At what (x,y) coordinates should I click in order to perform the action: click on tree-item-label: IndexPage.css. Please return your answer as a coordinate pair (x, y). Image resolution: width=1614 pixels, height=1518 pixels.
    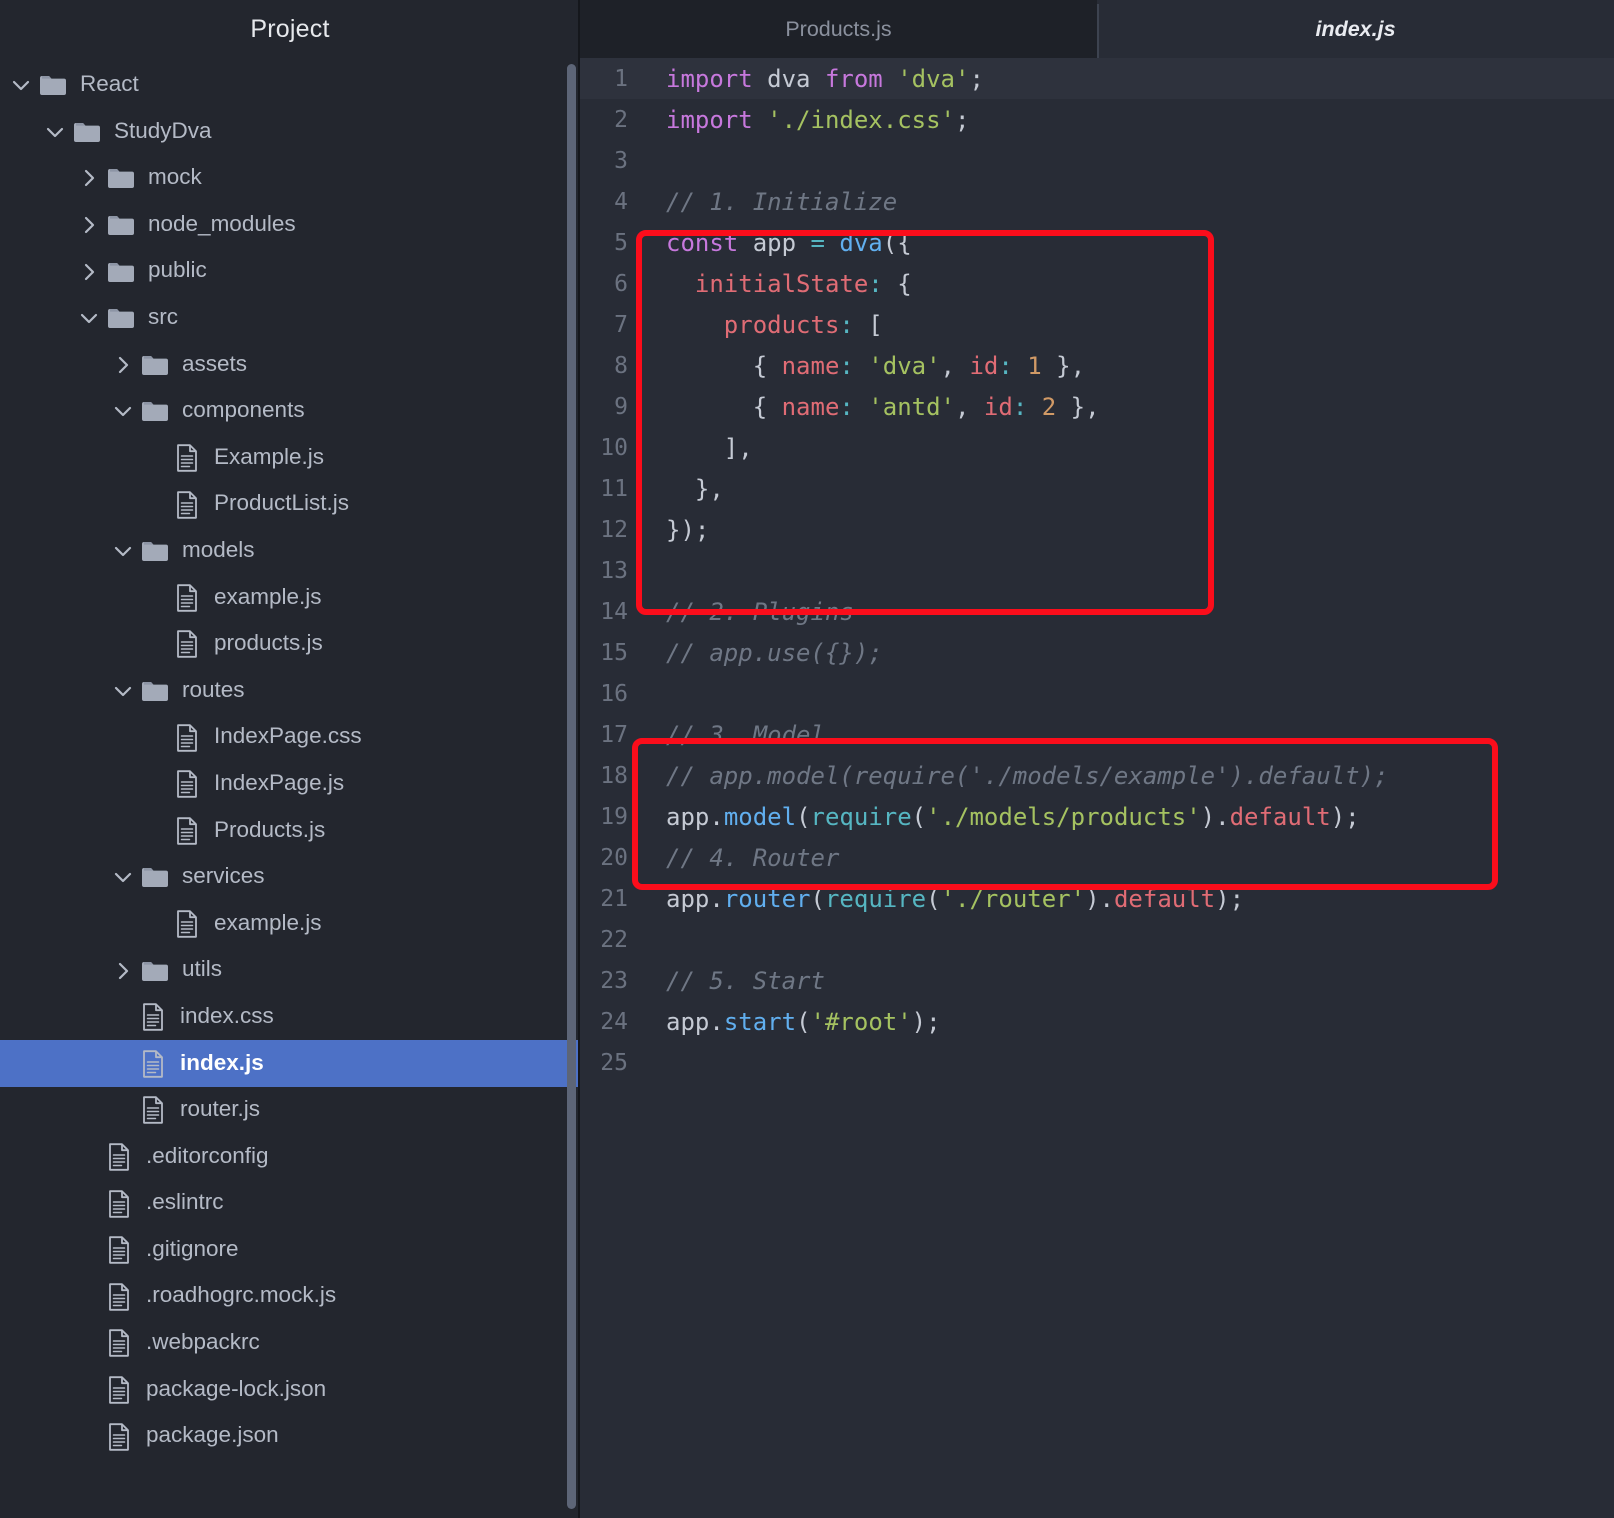
    Looking at the image, I should click on (288, 736).